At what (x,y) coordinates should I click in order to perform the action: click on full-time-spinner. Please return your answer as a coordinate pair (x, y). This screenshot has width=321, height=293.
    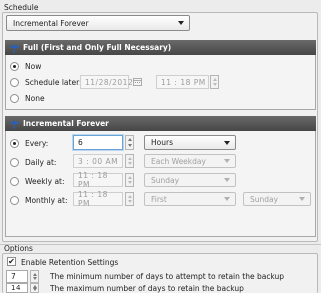
    Looking at the image, I should click on (214, 82).